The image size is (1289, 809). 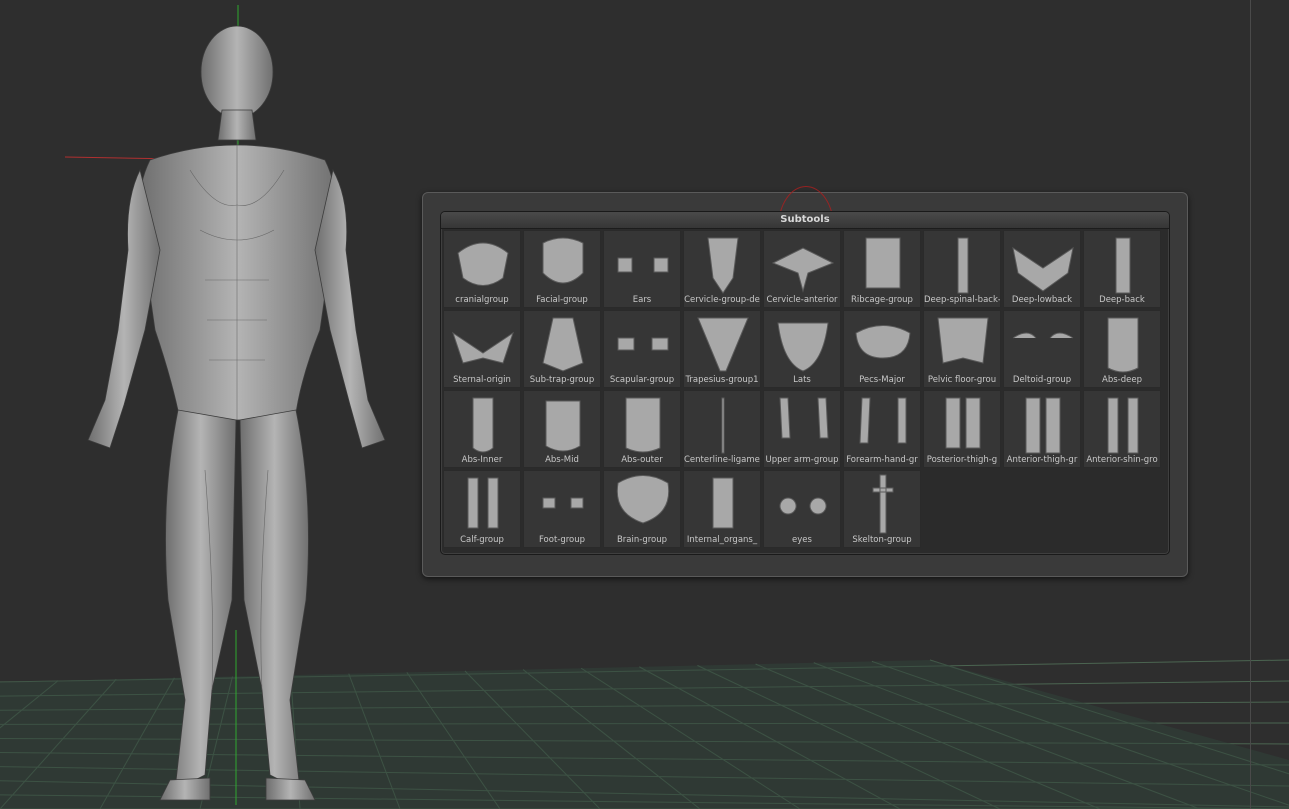 I want to click on forearm-hand-thumbnail, so click(x=883, y=420).